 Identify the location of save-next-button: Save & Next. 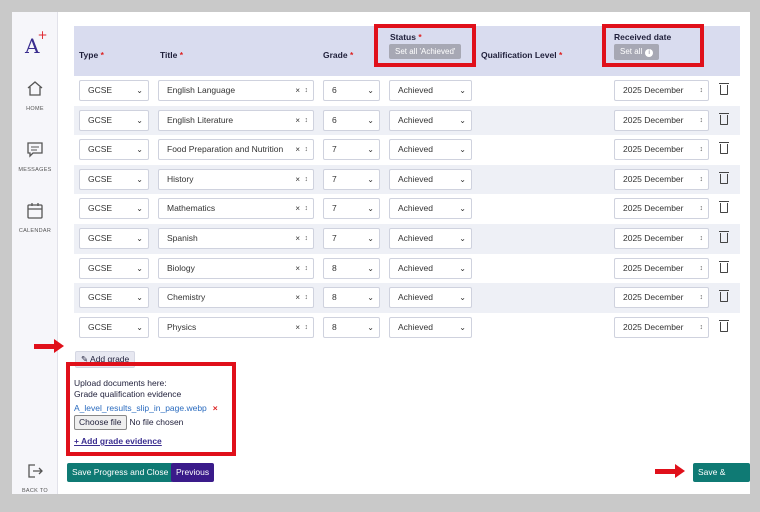
(721, 479).